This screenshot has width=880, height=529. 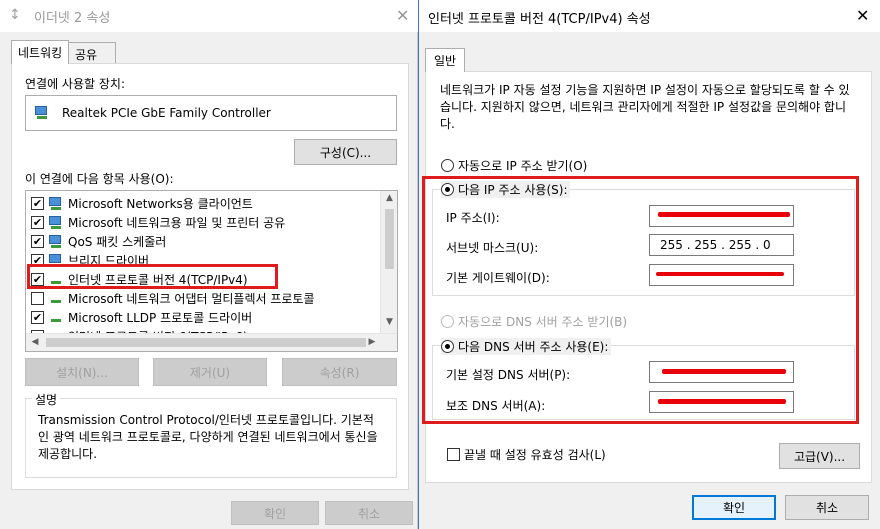 I want to click on list-item: ✔ Microsoft LLDP 프로토콜 드라이버, so click(x=206, y=317).